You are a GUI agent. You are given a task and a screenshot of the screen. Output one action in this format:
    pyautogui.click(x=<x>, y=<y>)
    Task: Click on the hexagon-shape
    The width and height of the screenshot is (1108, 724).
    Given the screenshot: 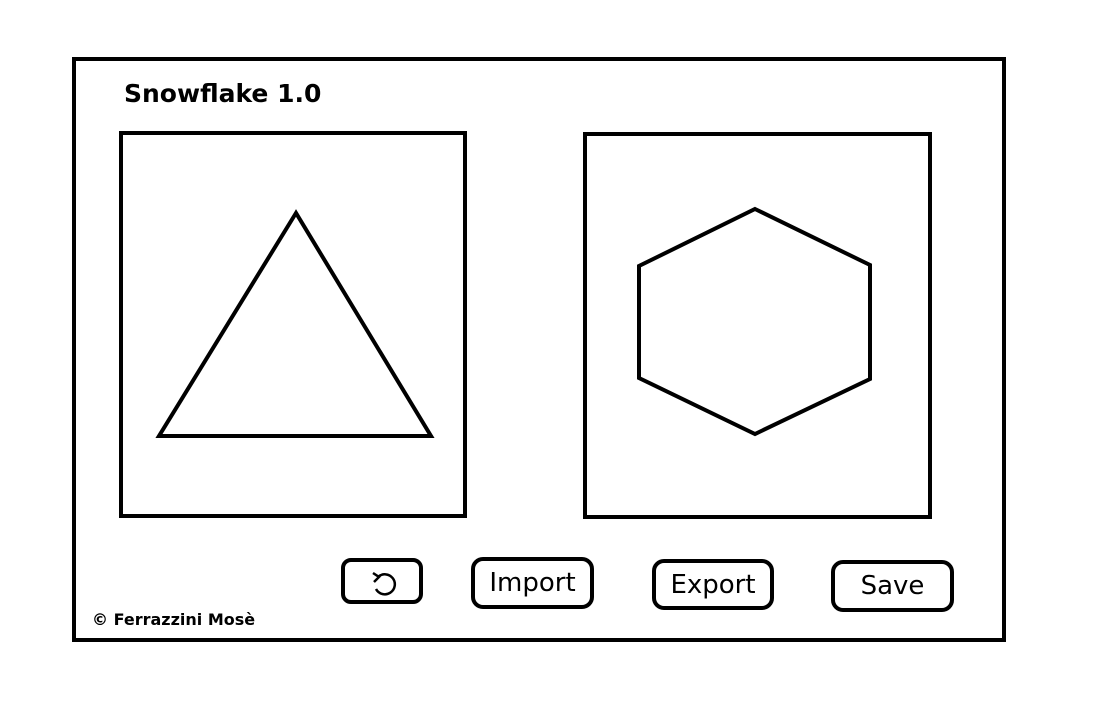 What is the action you would take?
    pyautogui.click(x=754, y=321)
    